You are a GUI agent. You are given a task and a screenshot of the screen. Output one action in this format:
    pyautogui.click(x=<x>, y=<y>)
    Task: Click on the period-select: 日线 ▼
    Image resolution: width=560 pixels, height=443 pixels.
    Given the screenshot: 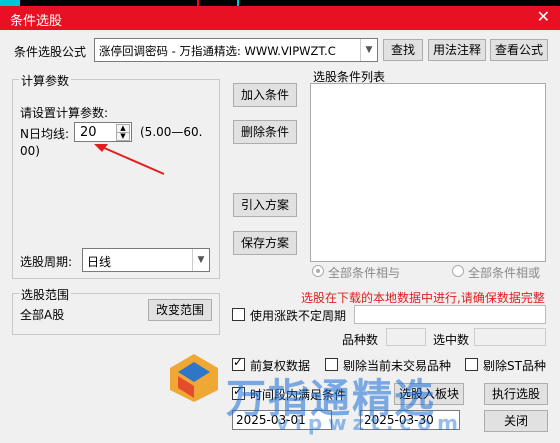 What is the action you would take?
    pyautogui.click(x=146, y=260)
    